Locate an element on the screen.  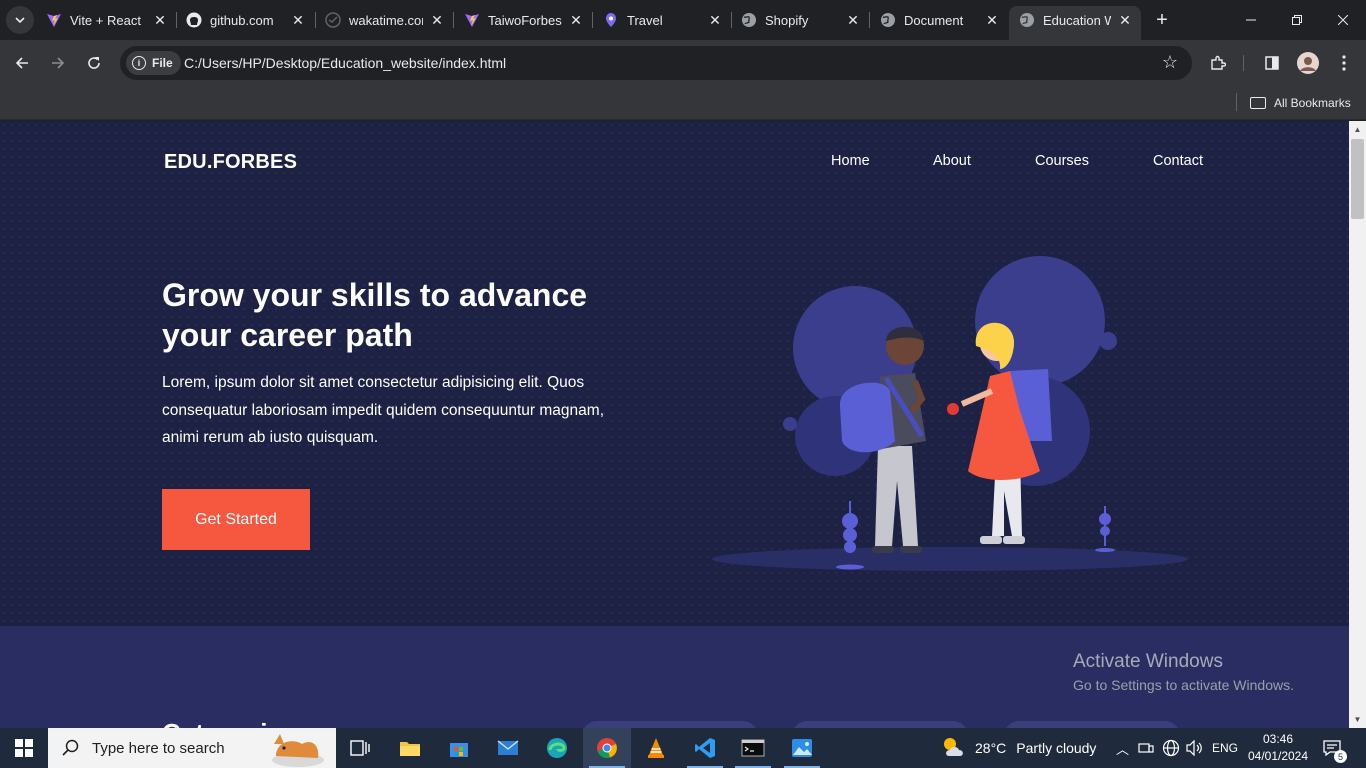
site-info-label: File is located at coordinates (162, 63).